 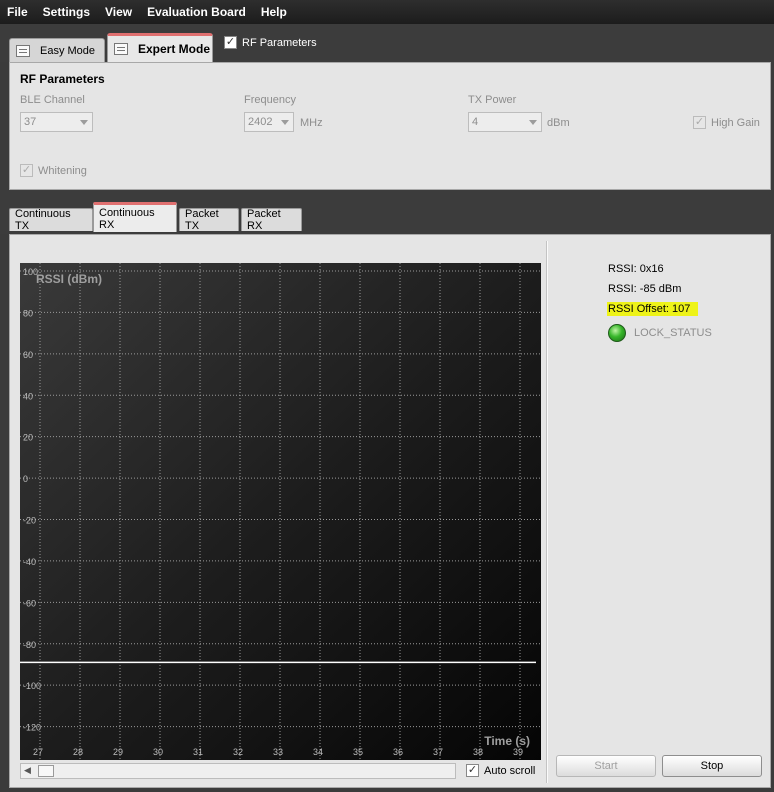 What do you see at coordinates (387, 12) in the screenshot?
I see `menu-bar: File Settings View Evaluation Board Help` at bounding box center [387, 12].